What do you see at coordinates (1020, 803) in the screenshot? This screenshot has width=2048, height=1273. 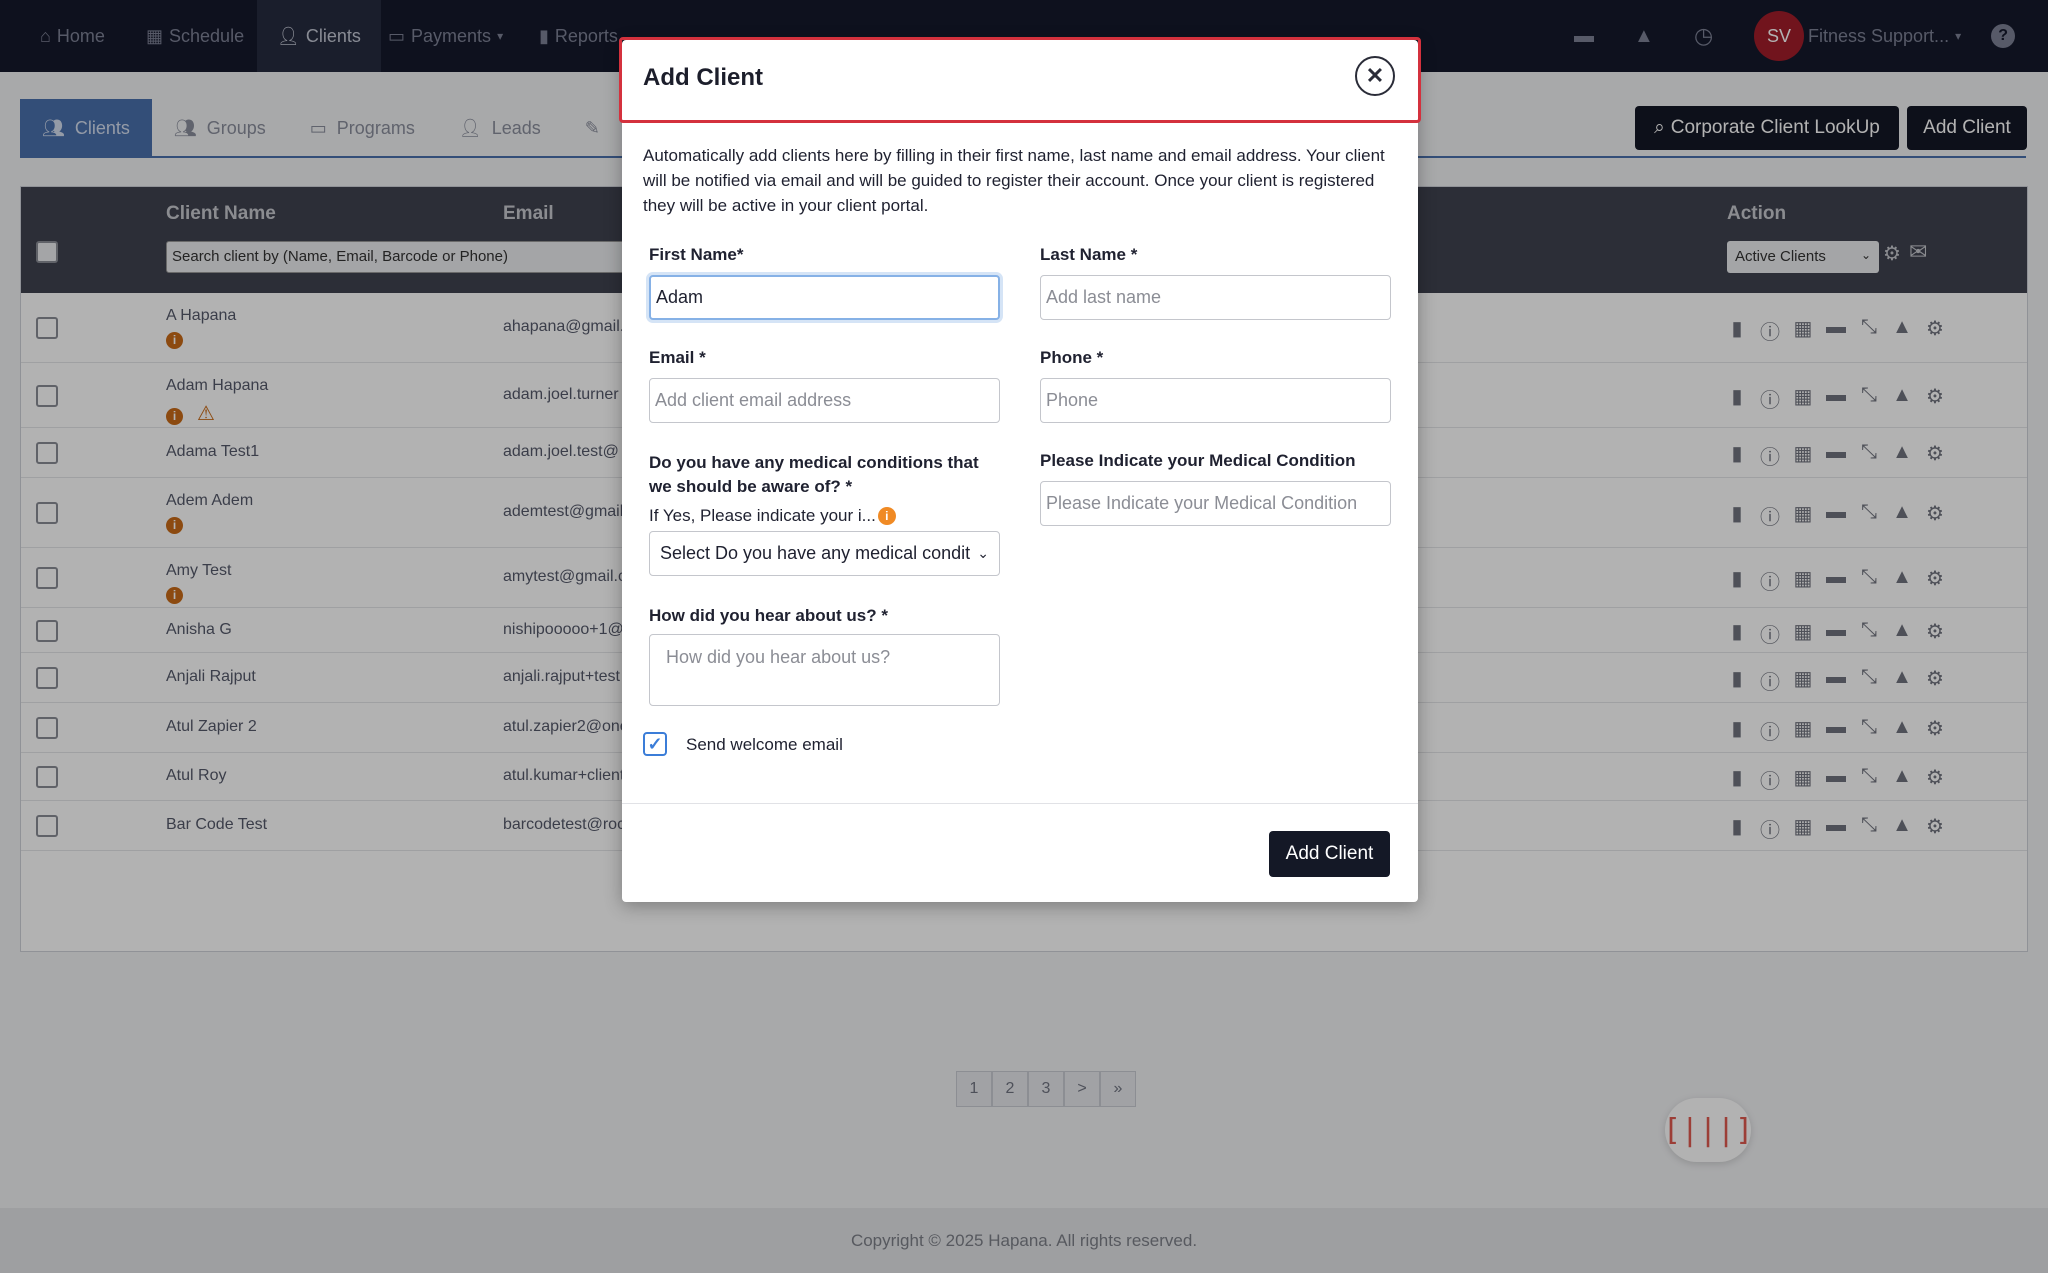 I see `modal-footer-divider` at bounding box center [1020, 803].